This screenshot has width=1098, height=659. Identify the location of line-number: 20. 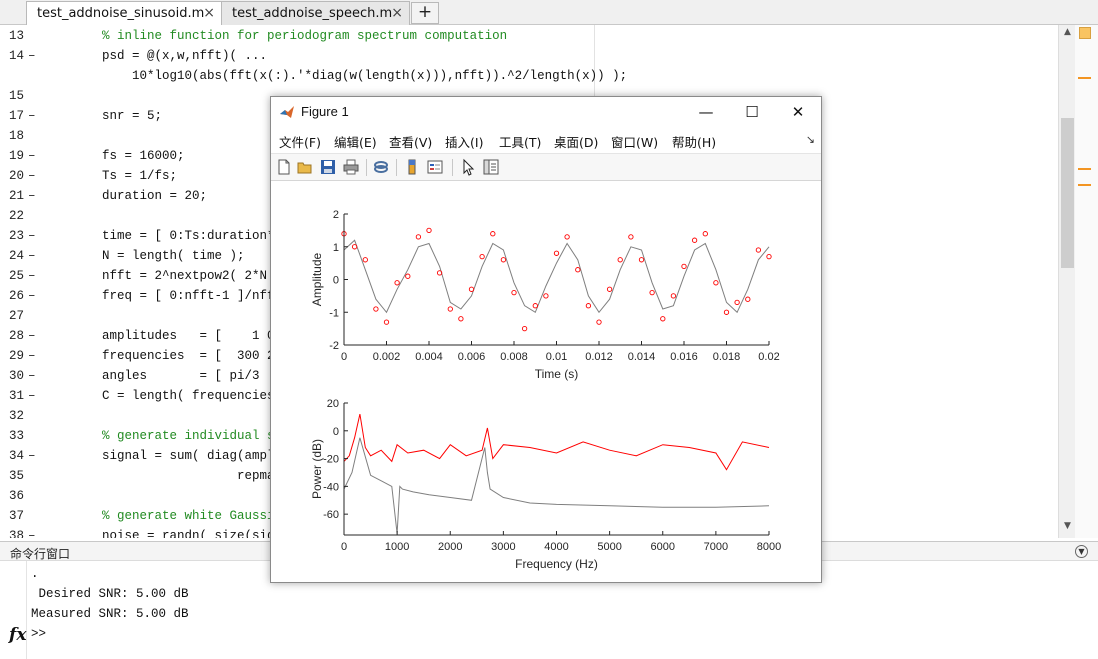
(16, 176).